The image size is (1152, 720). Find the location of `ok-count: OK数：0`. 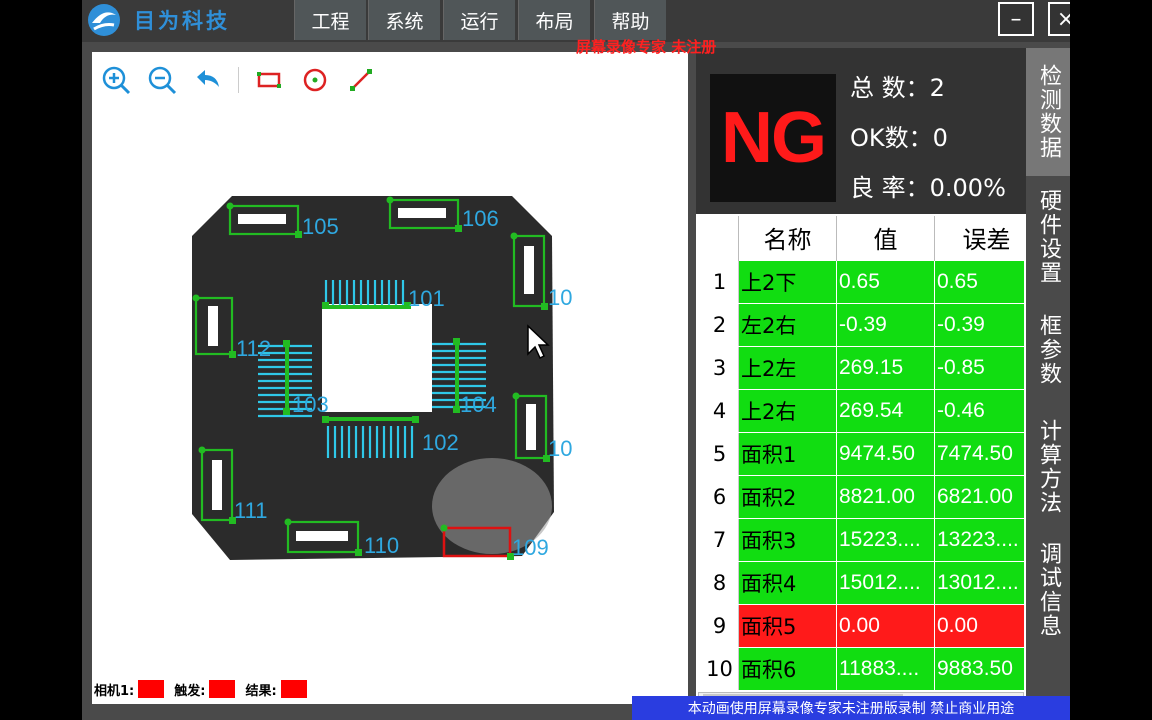

ok-count: OK数：0 is located at coordinates (899, 138).